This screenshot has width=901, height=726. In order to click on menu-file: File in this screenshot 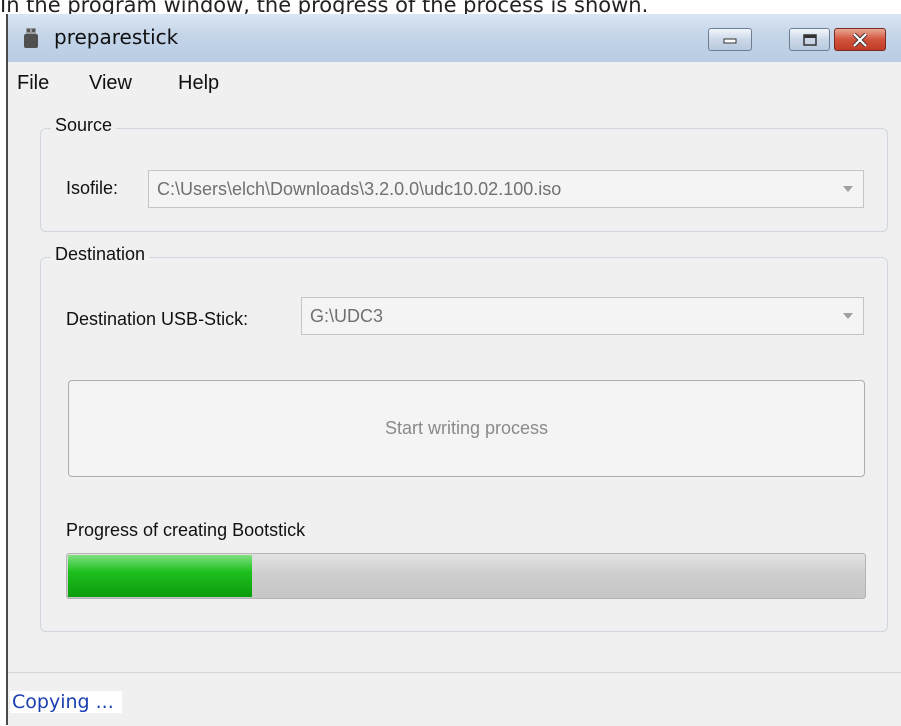, I will do `click(33, 83)`.